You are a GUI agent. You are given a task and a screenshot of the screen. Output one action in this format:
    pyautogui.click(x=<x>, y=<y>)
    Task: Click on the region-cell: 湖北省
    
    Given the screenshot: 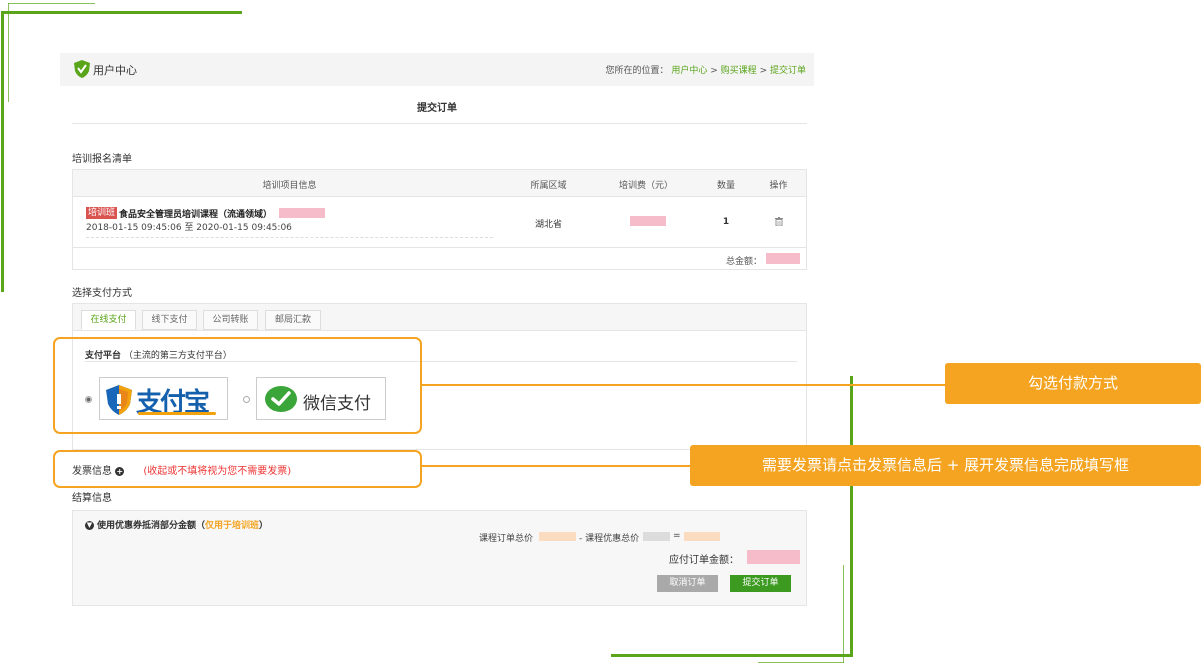 What is the action you would take?
    pyautogui.click(x=548, y=225)
    